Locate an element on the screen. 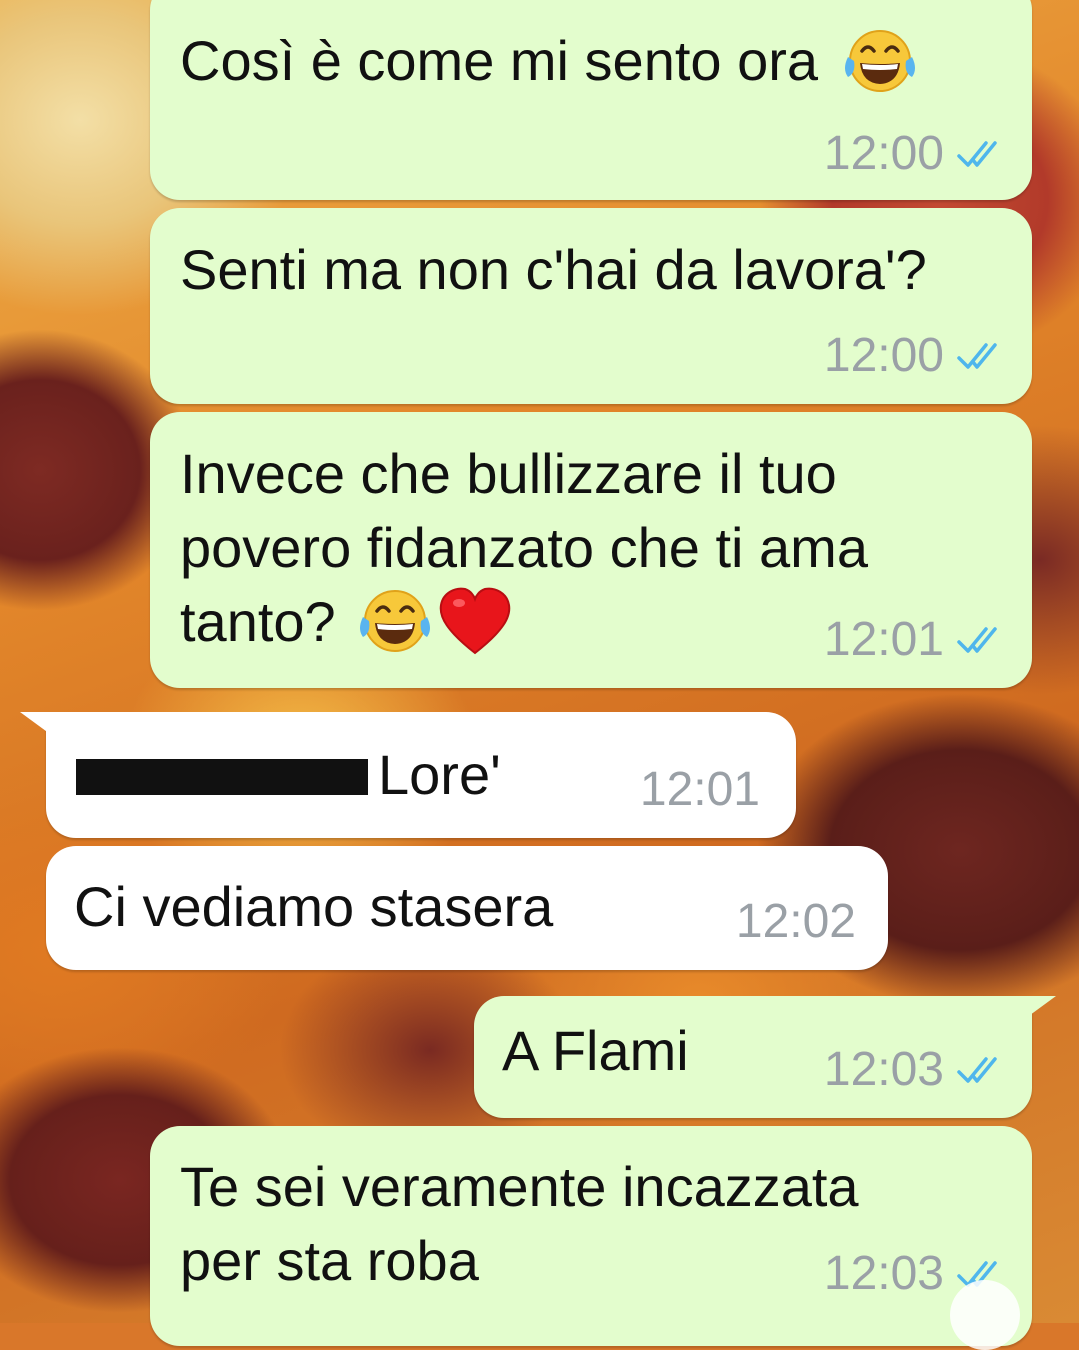 The image size is (1079, 1350). red-heart-emoji-icon is located at coordinates (475, 621).